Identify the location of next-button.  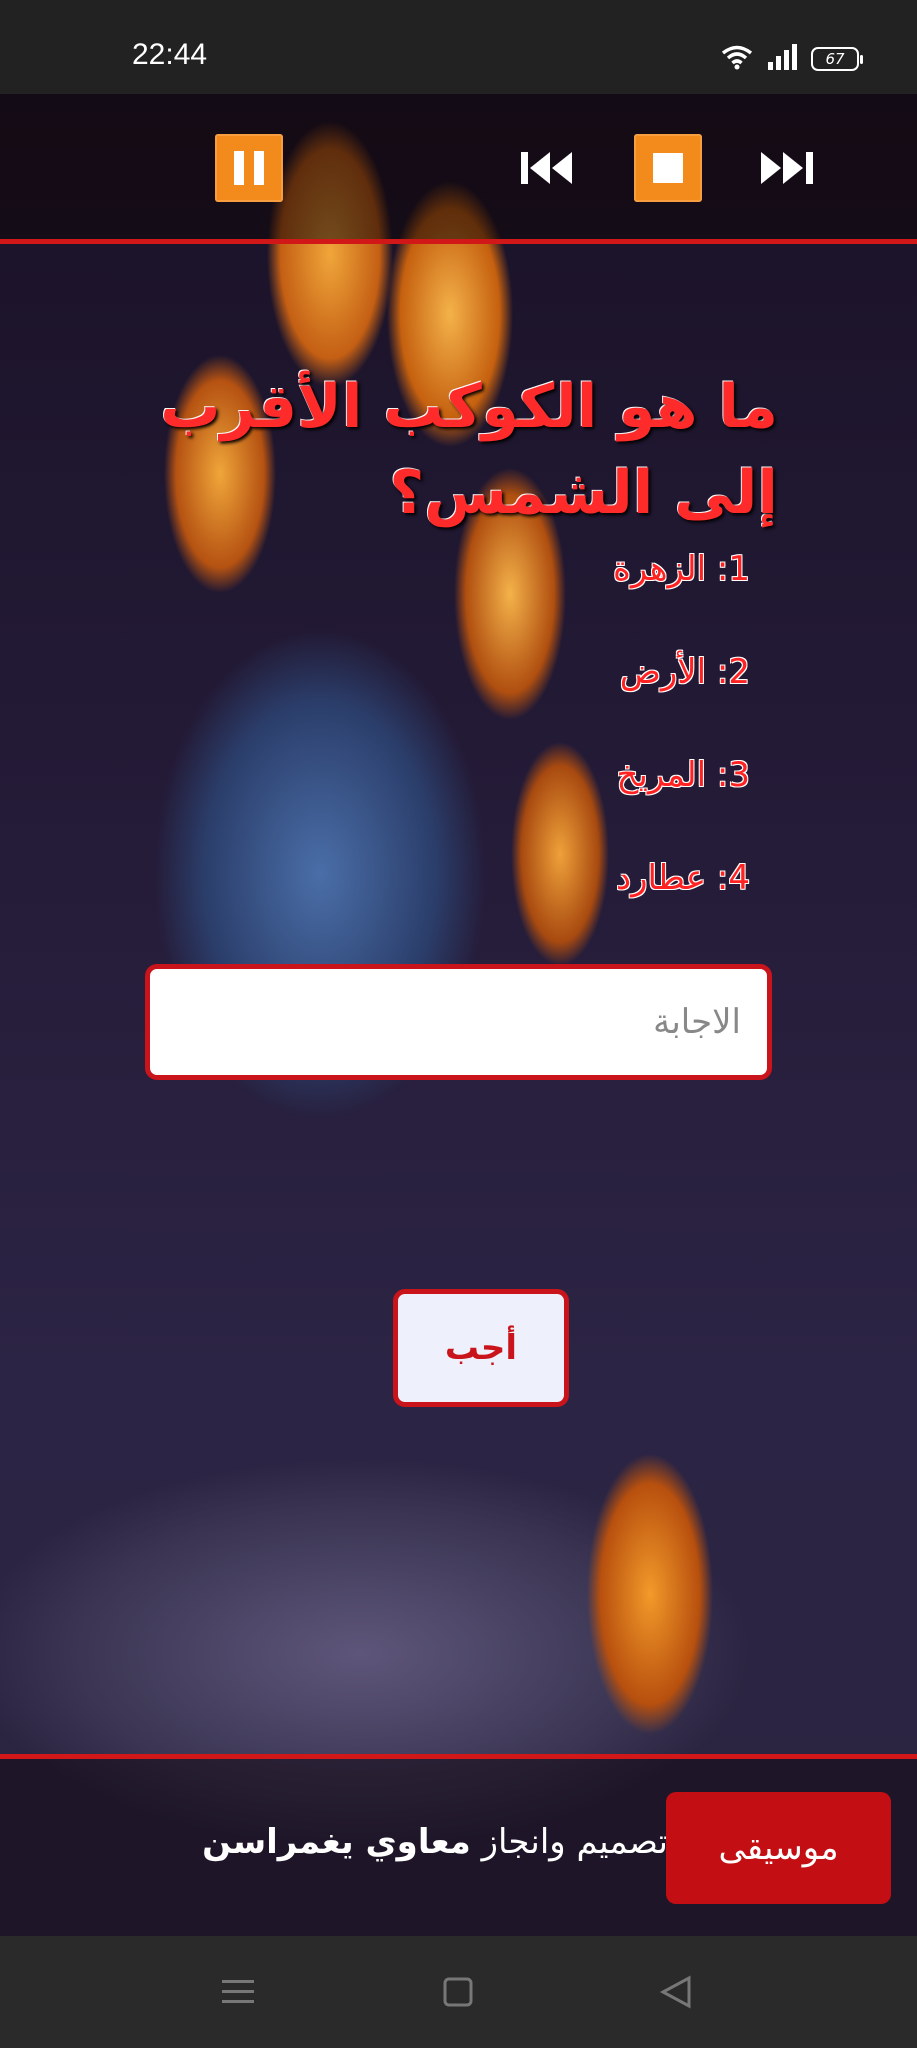
(786, 168).